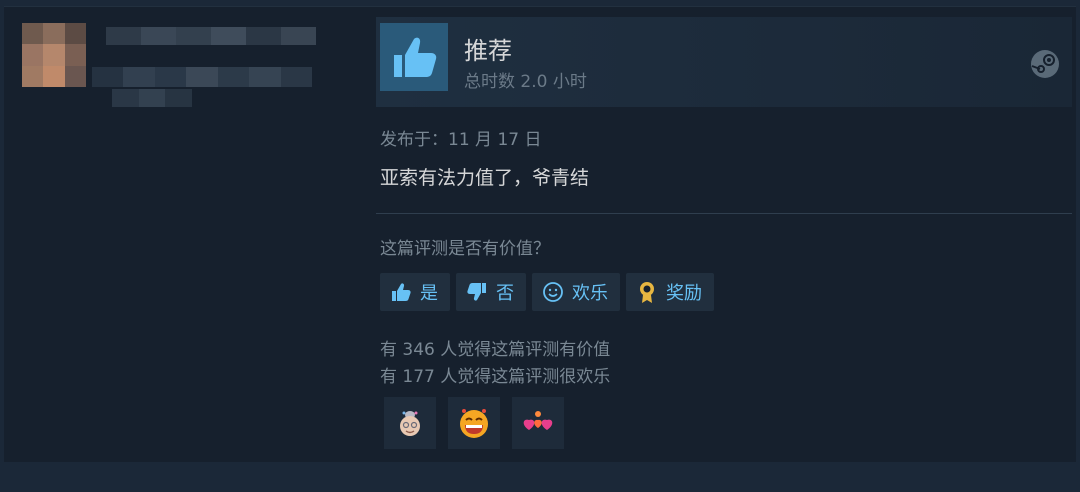  What do you see at coordinates (684, 293) in the screenshot?
I see `award-label: 奖励` at bounding box center [684, 293].